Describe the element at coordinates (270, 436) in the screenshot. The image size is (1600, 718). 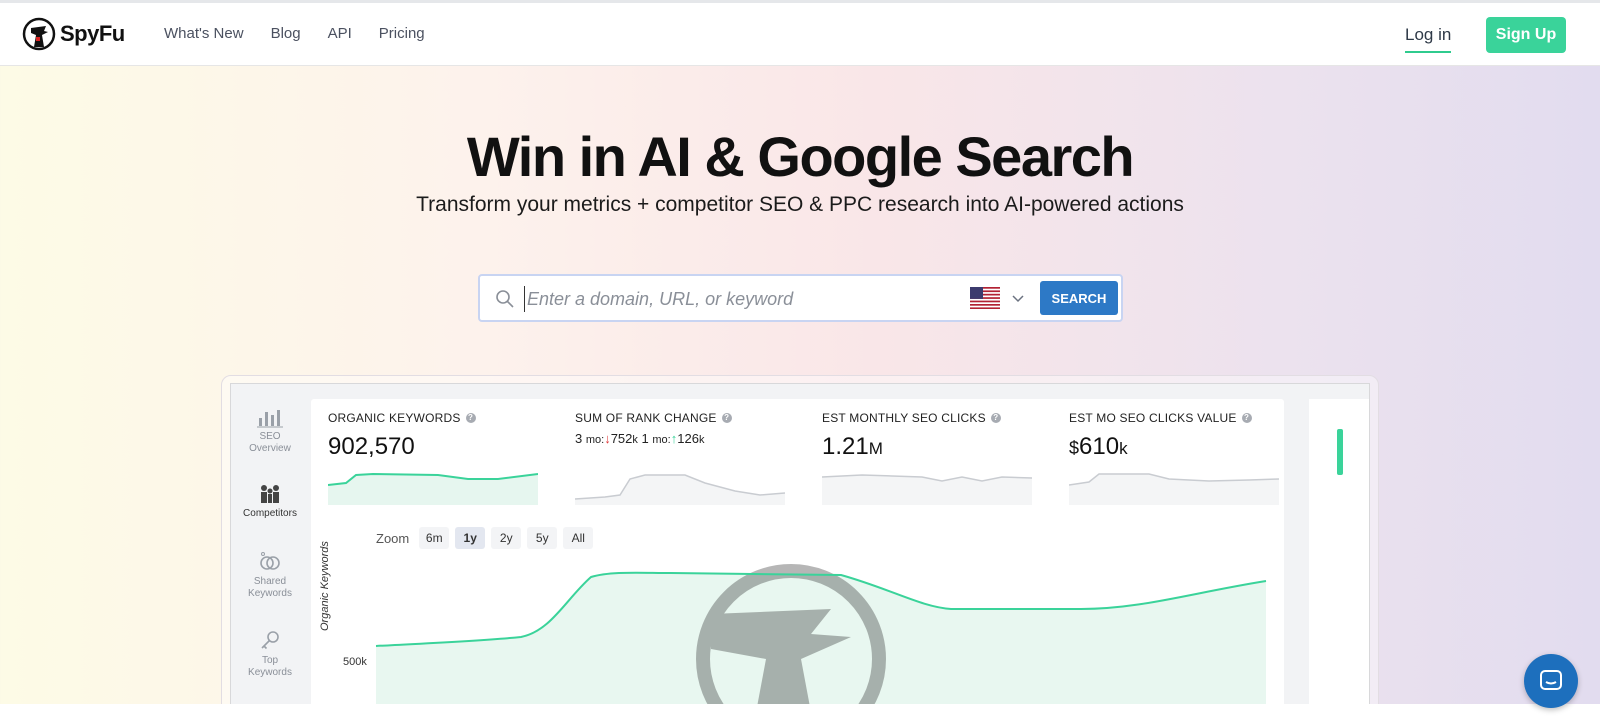
I see `sidebar-label: SEO` at that location.